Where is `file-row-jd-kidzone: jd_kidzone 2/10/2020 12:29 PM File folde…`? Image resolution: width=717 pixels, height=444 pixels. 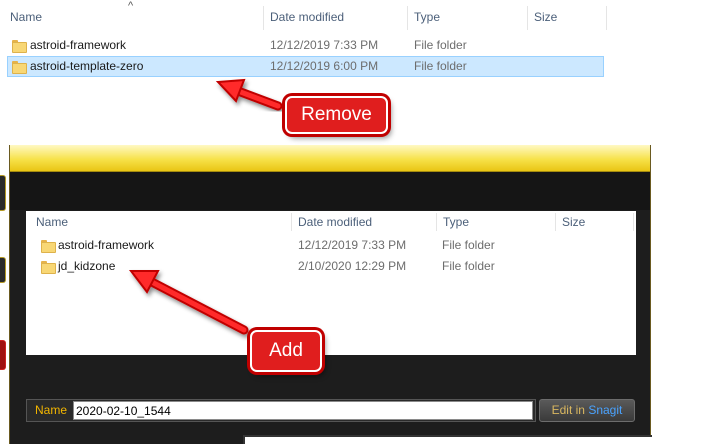 file-row-jd-kidzone: jd_kidzone 2/10/2020 12:29 PM File folde… is located at coordinates (331, 266).